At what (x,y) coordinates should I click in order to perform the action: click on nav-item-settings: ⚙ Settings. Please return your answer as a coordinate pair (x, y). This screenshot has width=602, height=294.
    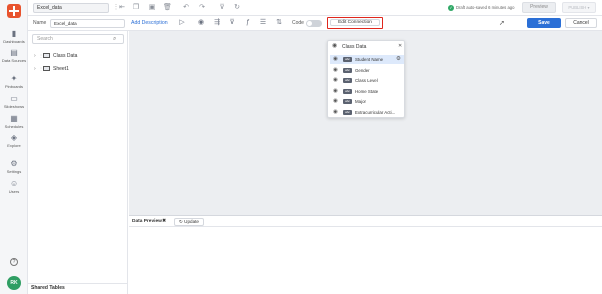
    Looking at the image, I should click on (14, 170).